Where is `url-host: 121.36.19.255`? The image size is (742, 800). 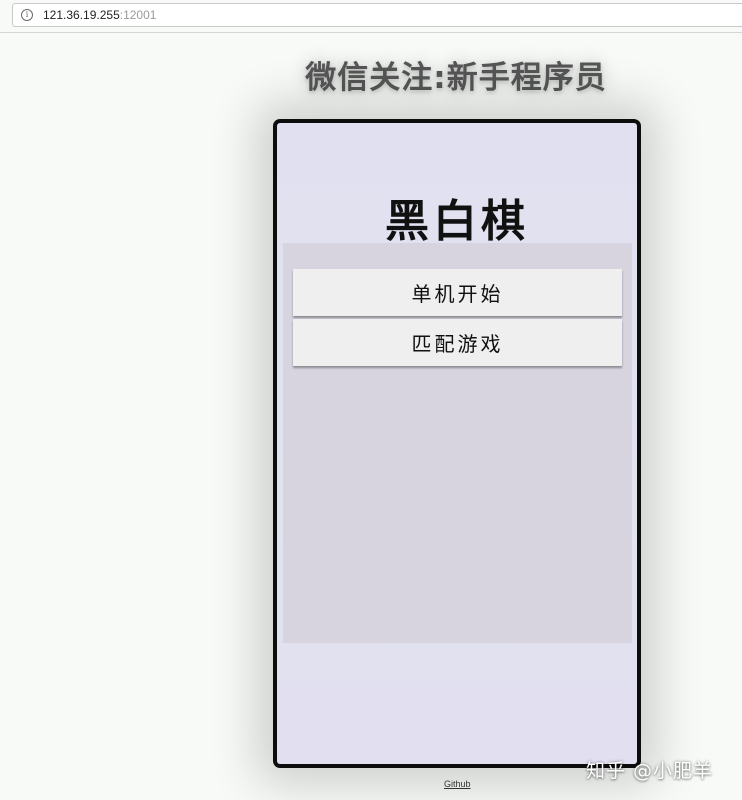
url-host: 121.36.19.255 is located at coordinates (81, 15).